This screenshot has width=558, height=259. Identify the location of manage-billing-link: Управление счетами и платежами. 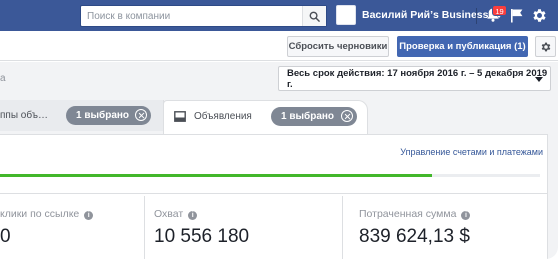
(471, 152).